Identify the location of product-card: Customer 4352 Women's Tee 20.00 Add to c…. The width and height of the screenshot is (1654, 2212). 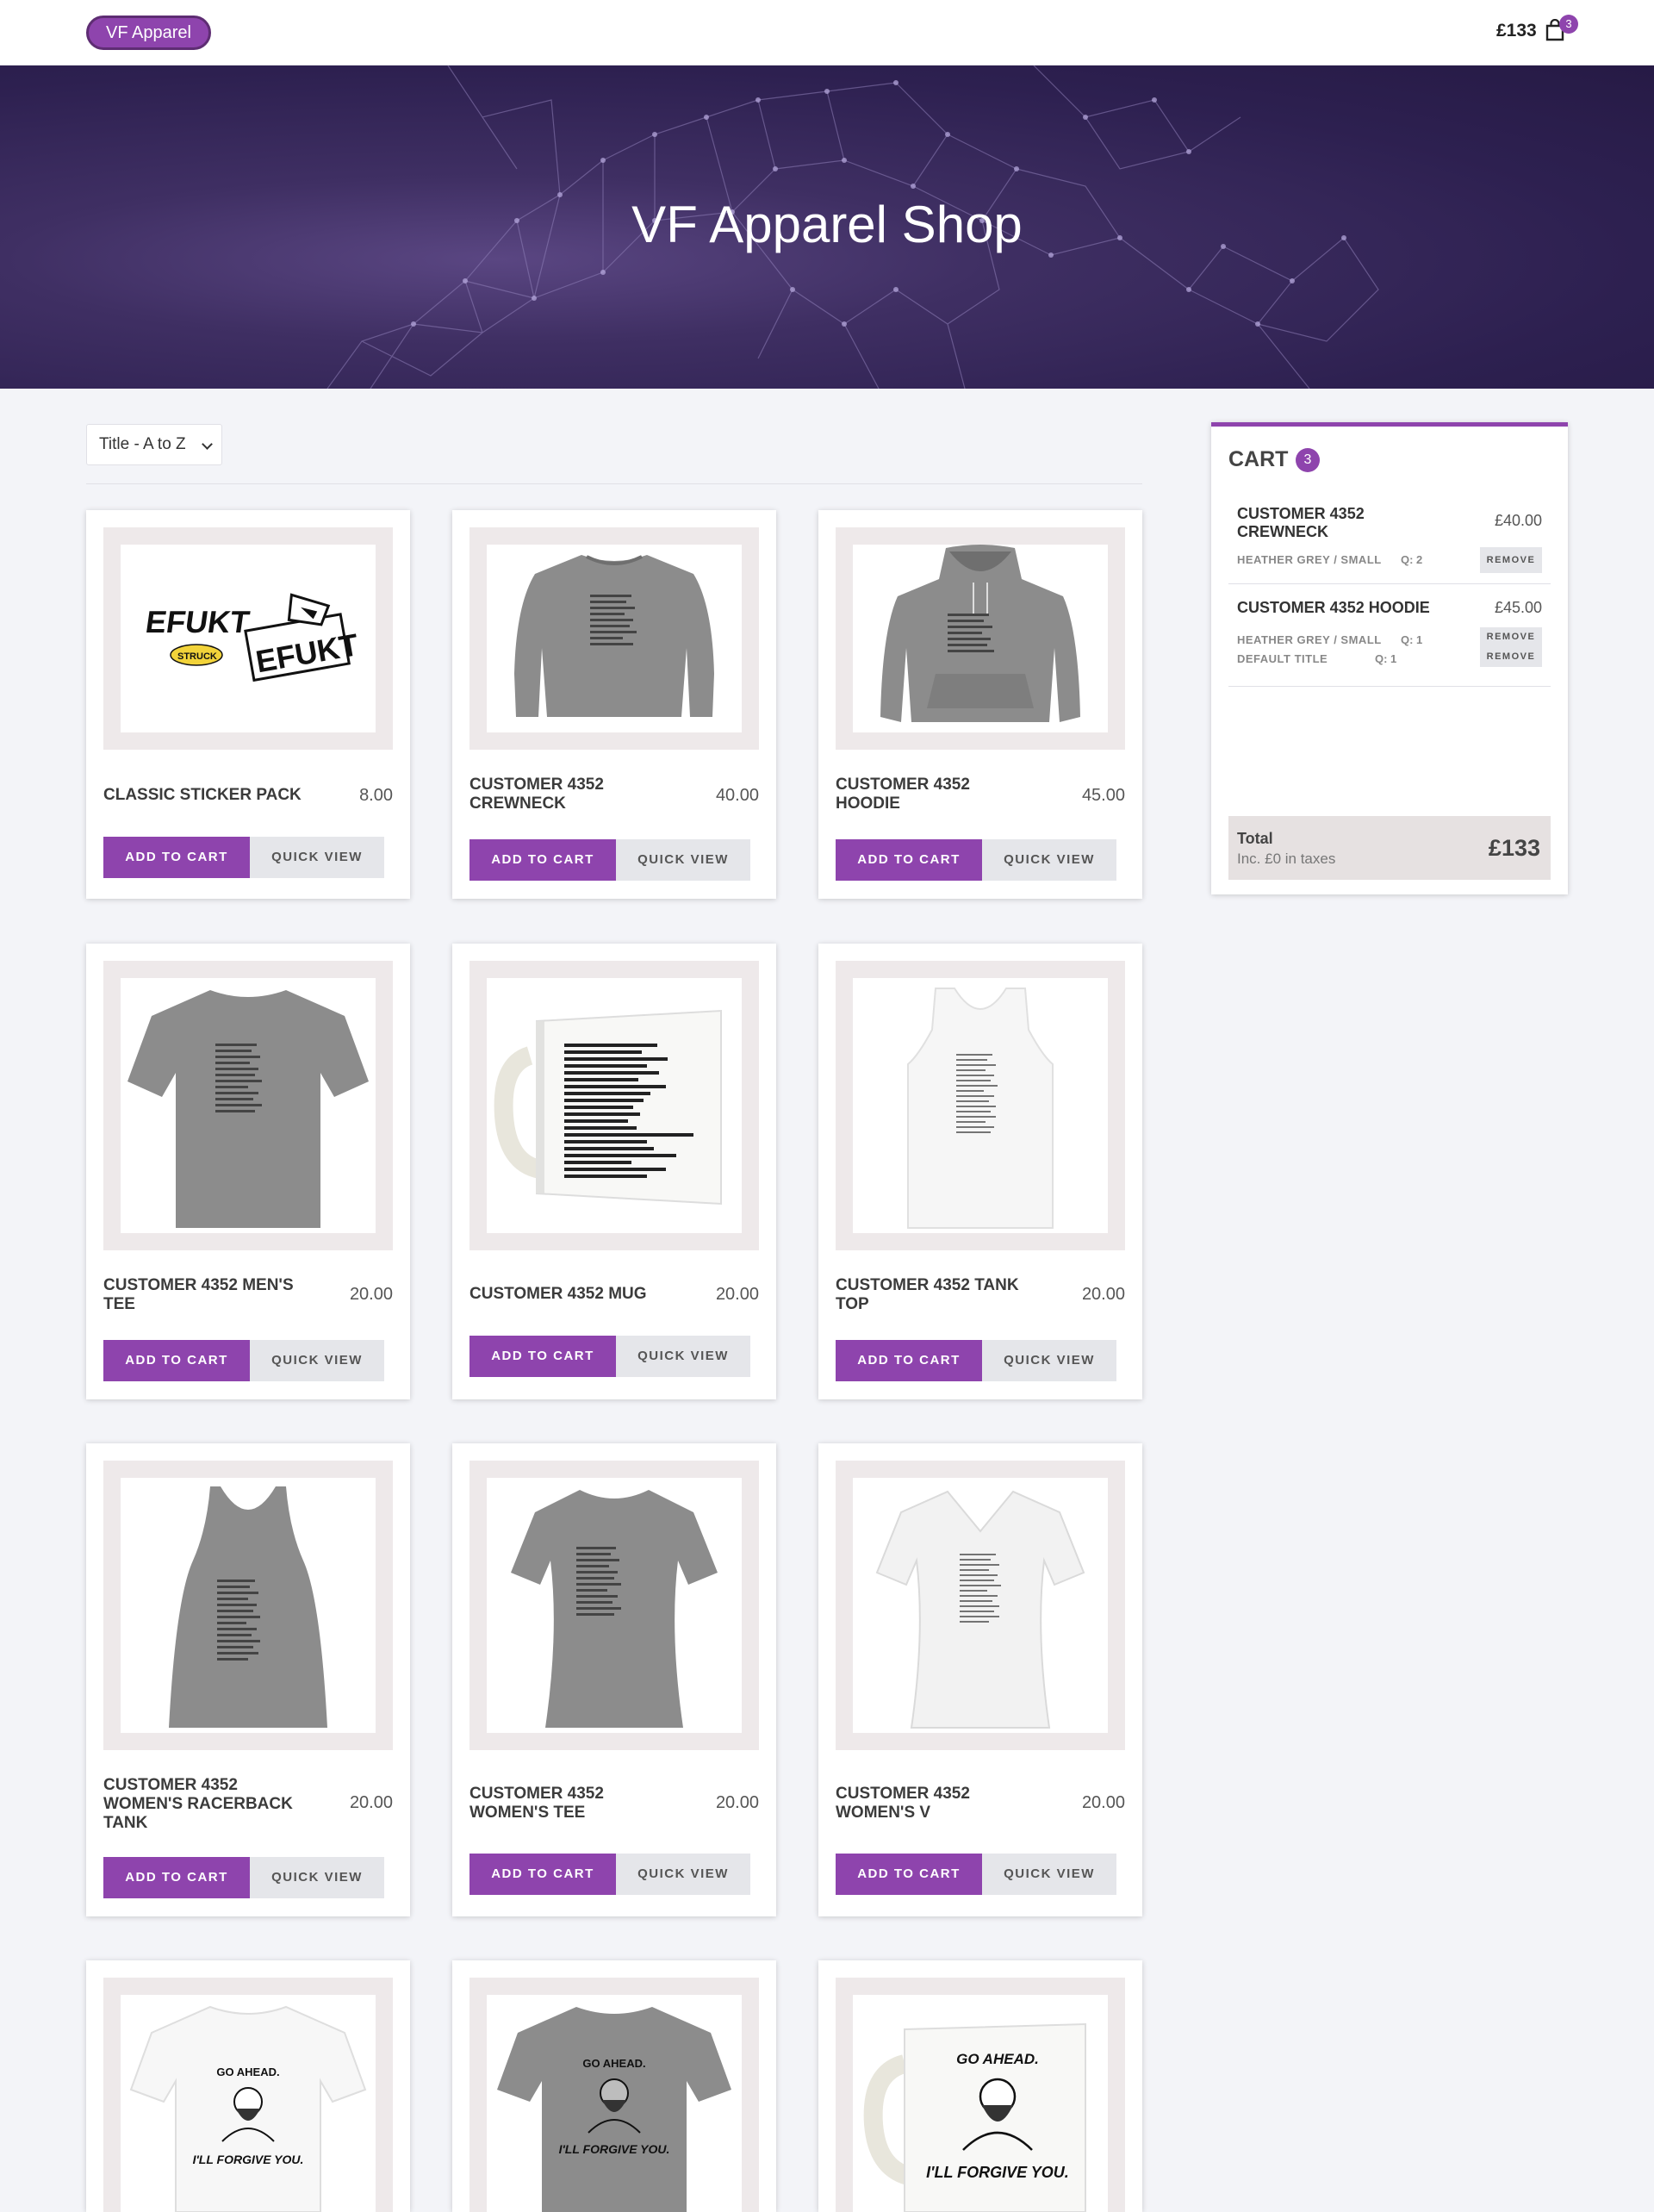
(614, 1680).